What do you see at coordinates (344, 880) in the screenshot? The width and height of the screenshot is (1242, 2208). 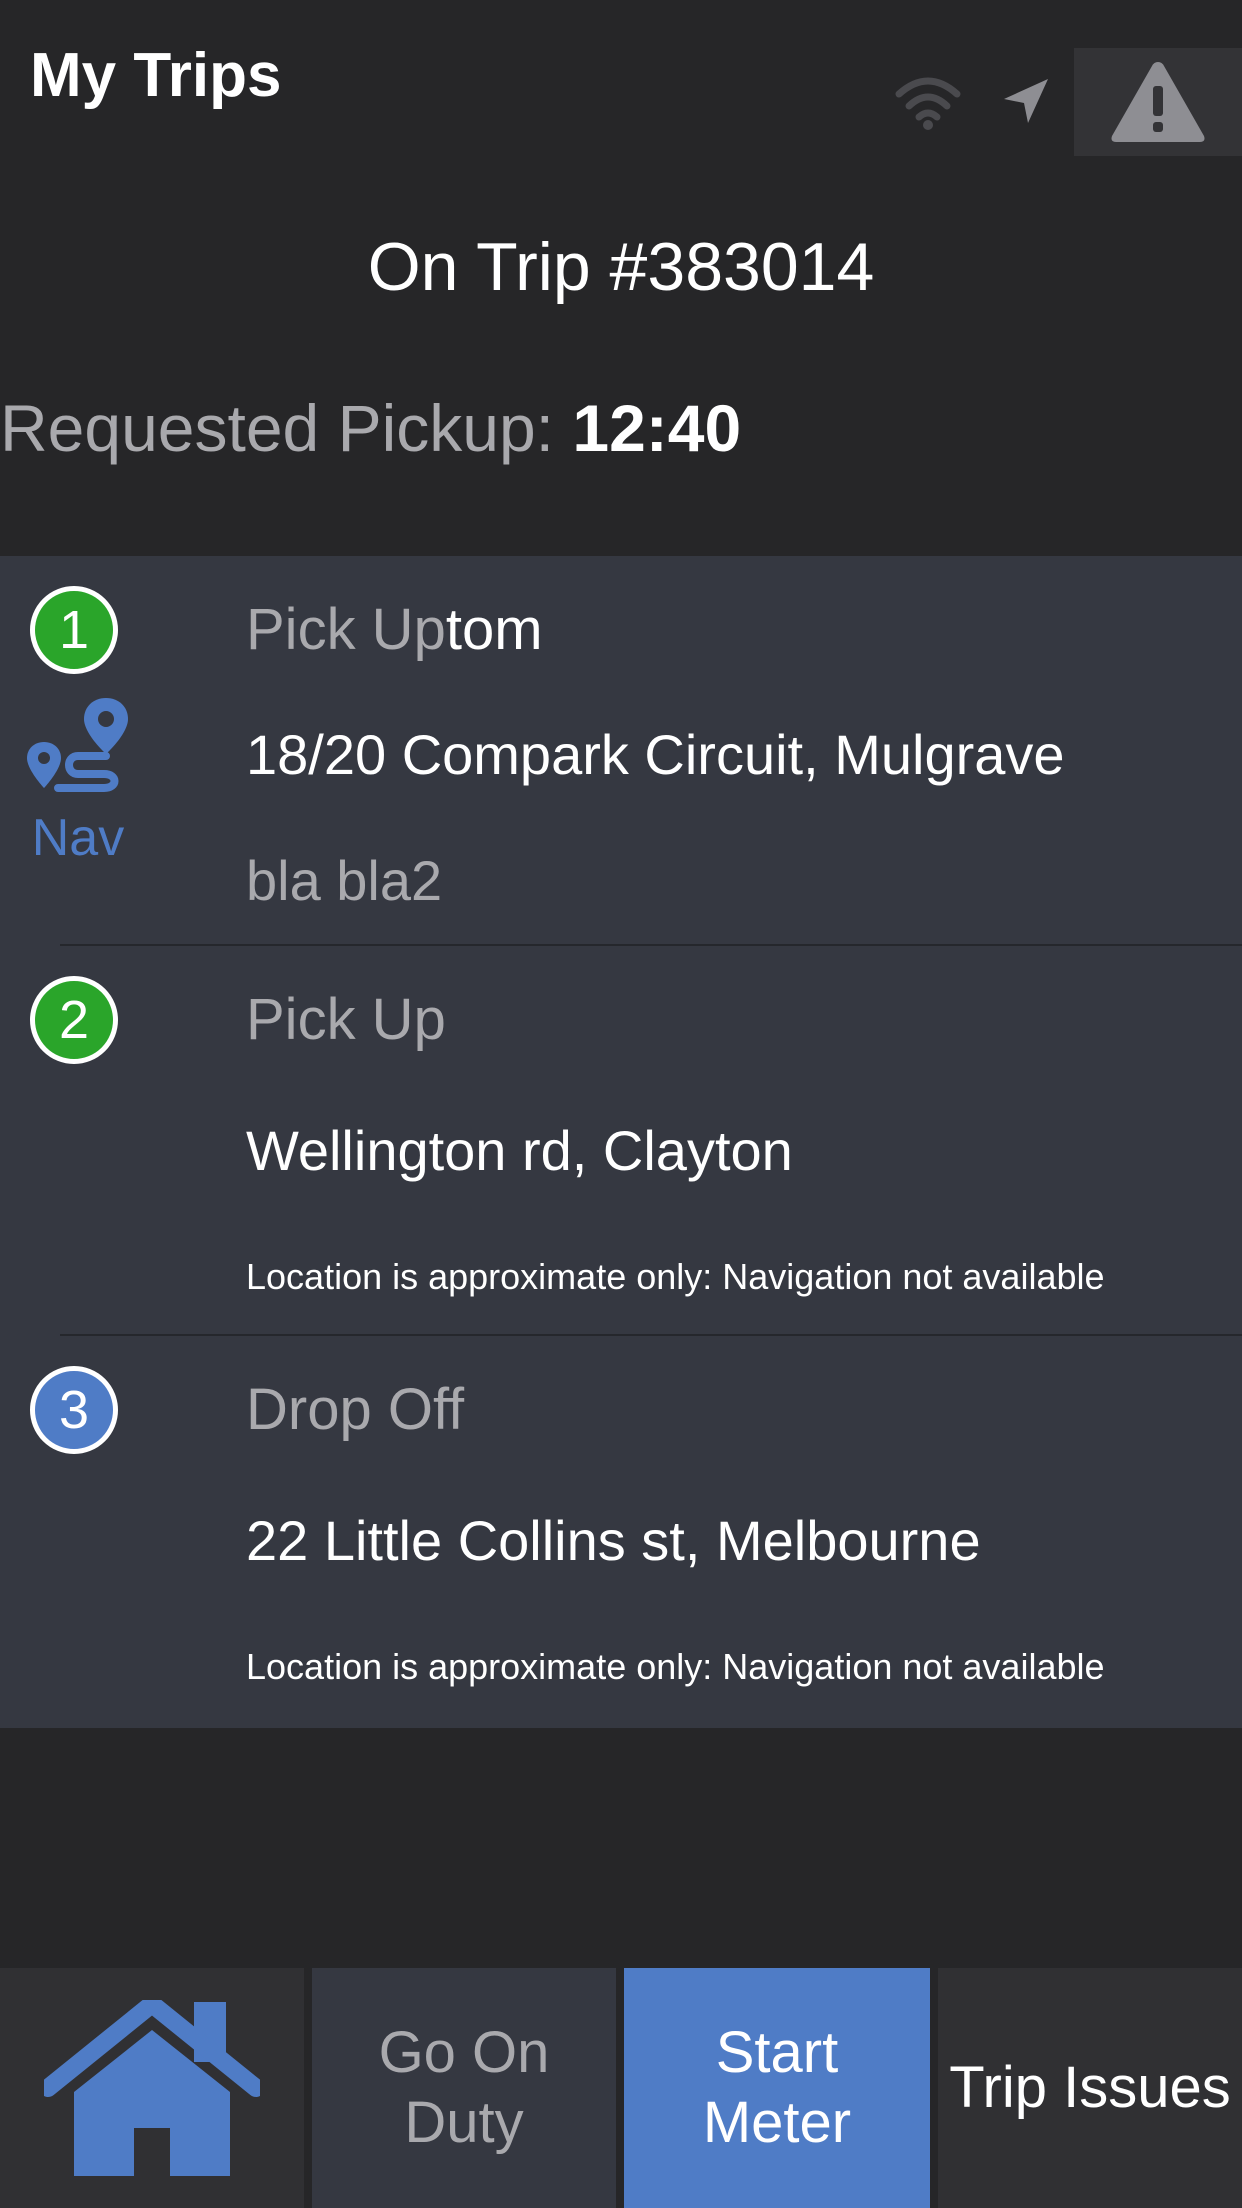 I see `stop-note: bla bla2` at bounding box center [344, 880].